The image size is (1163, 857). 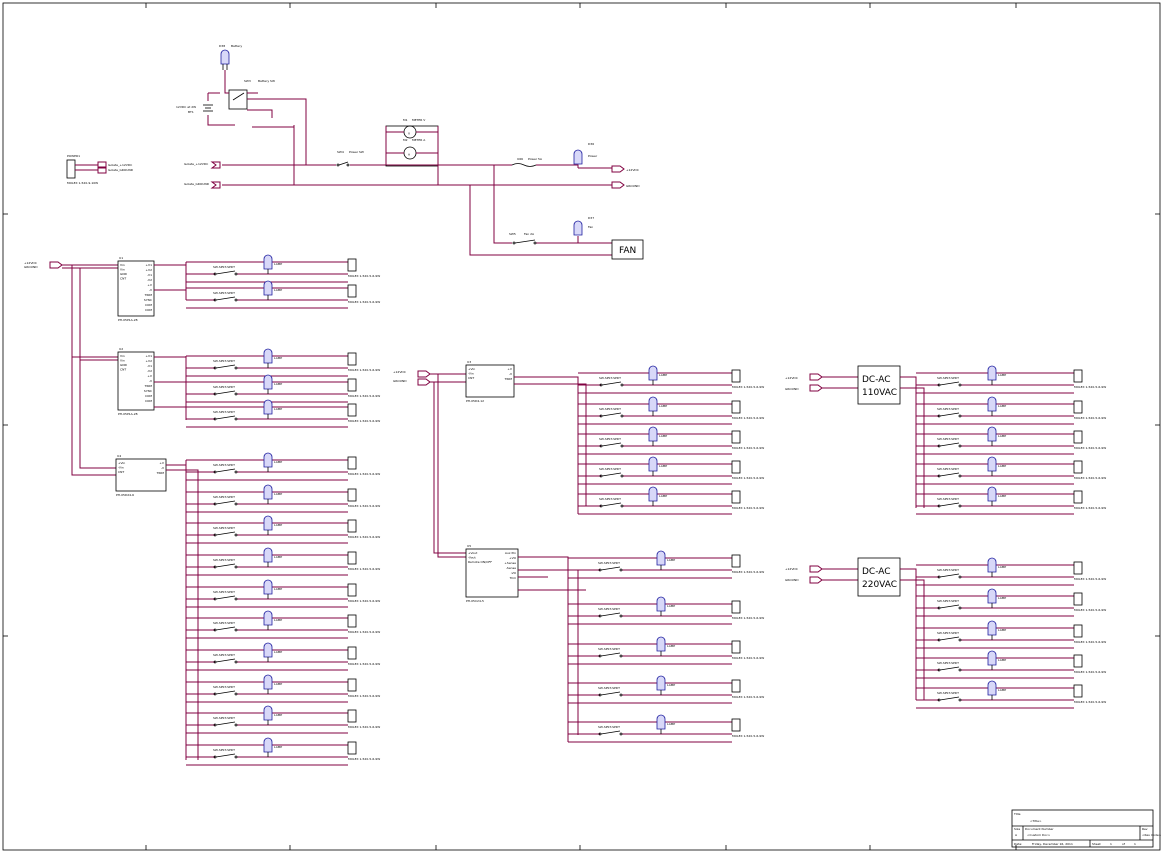 I want to click on fuse-name: Power 5A, so click(x=535, y=159).